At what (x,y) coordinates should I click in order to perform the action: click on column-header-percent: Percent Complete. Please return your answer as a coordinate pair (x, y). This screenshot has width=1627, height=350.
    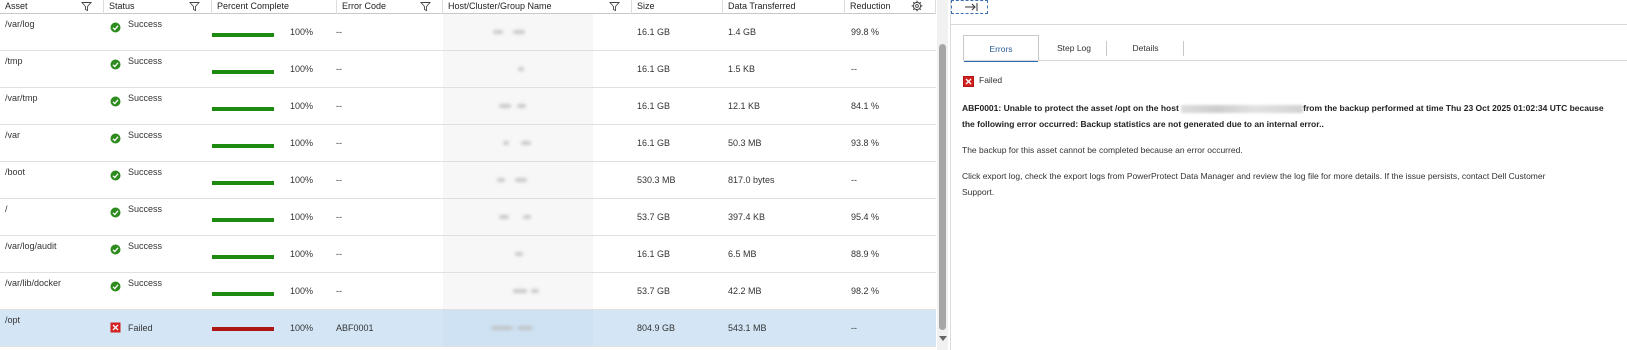
    Looking at the image, I should click on (274, 7).